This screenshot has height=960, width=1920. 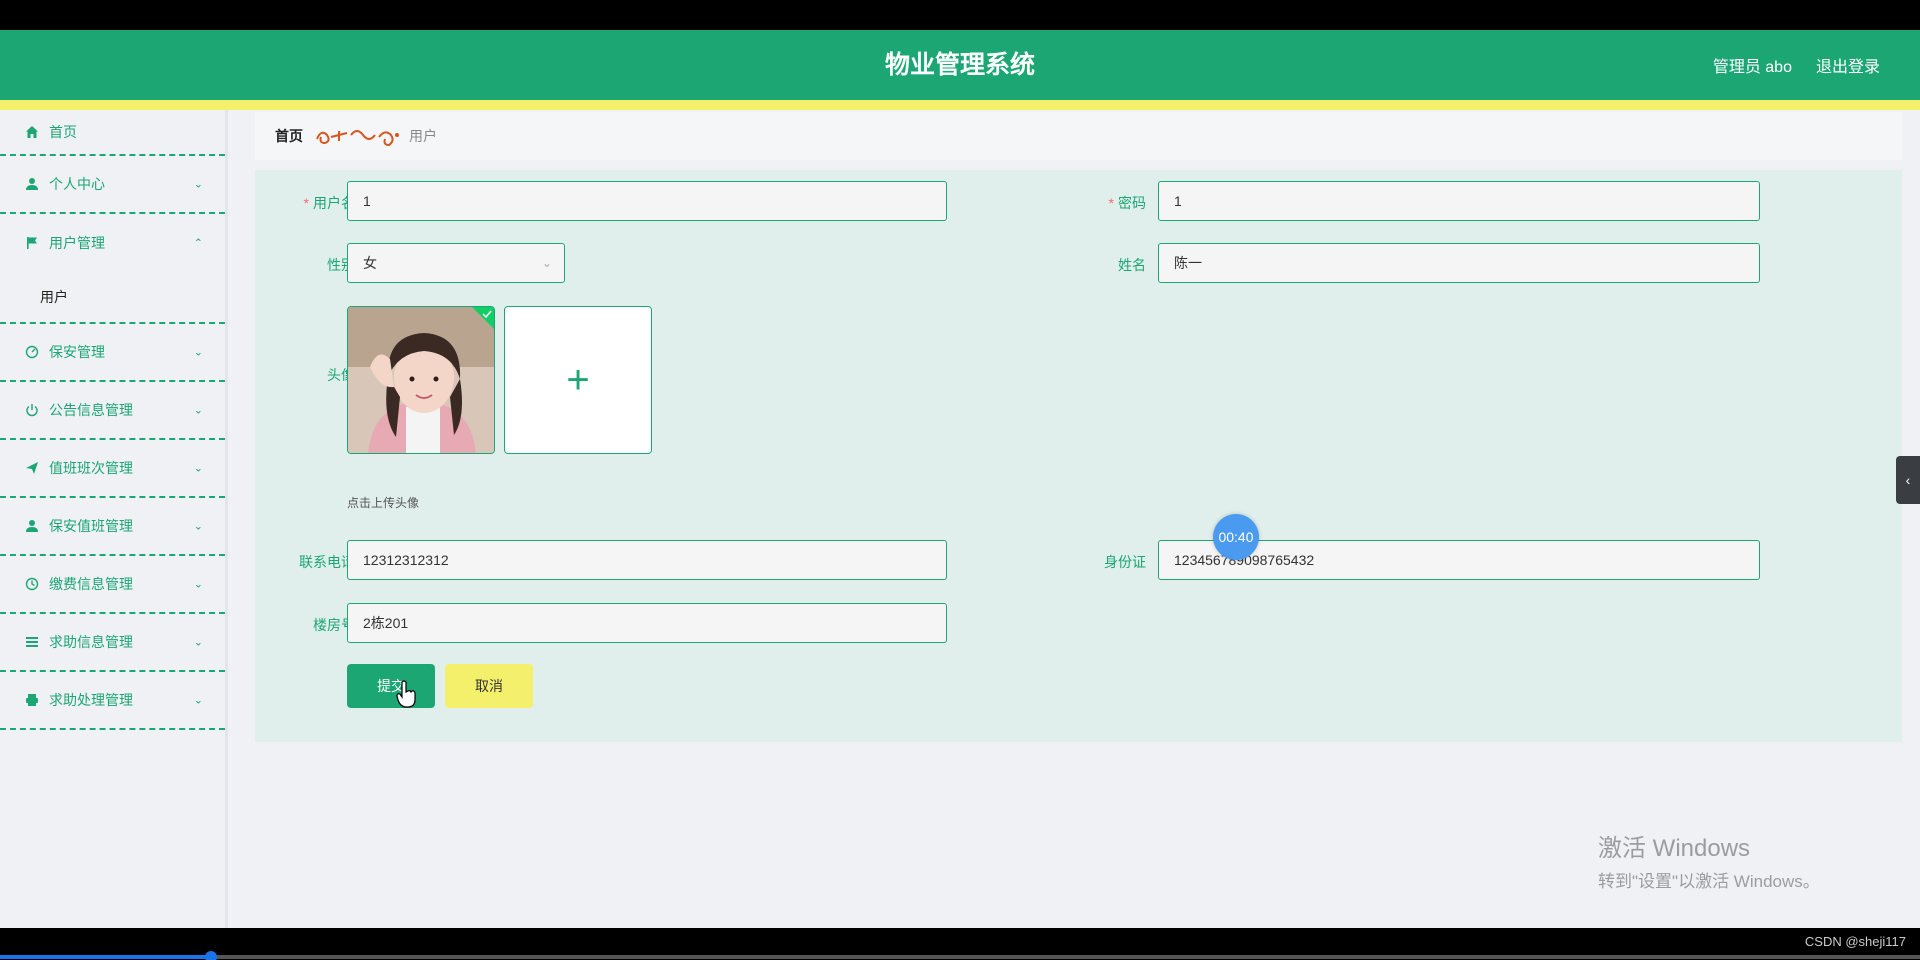 I want to click on video-player-bar: CSDN @sheji117, so click(x=960, y=944).